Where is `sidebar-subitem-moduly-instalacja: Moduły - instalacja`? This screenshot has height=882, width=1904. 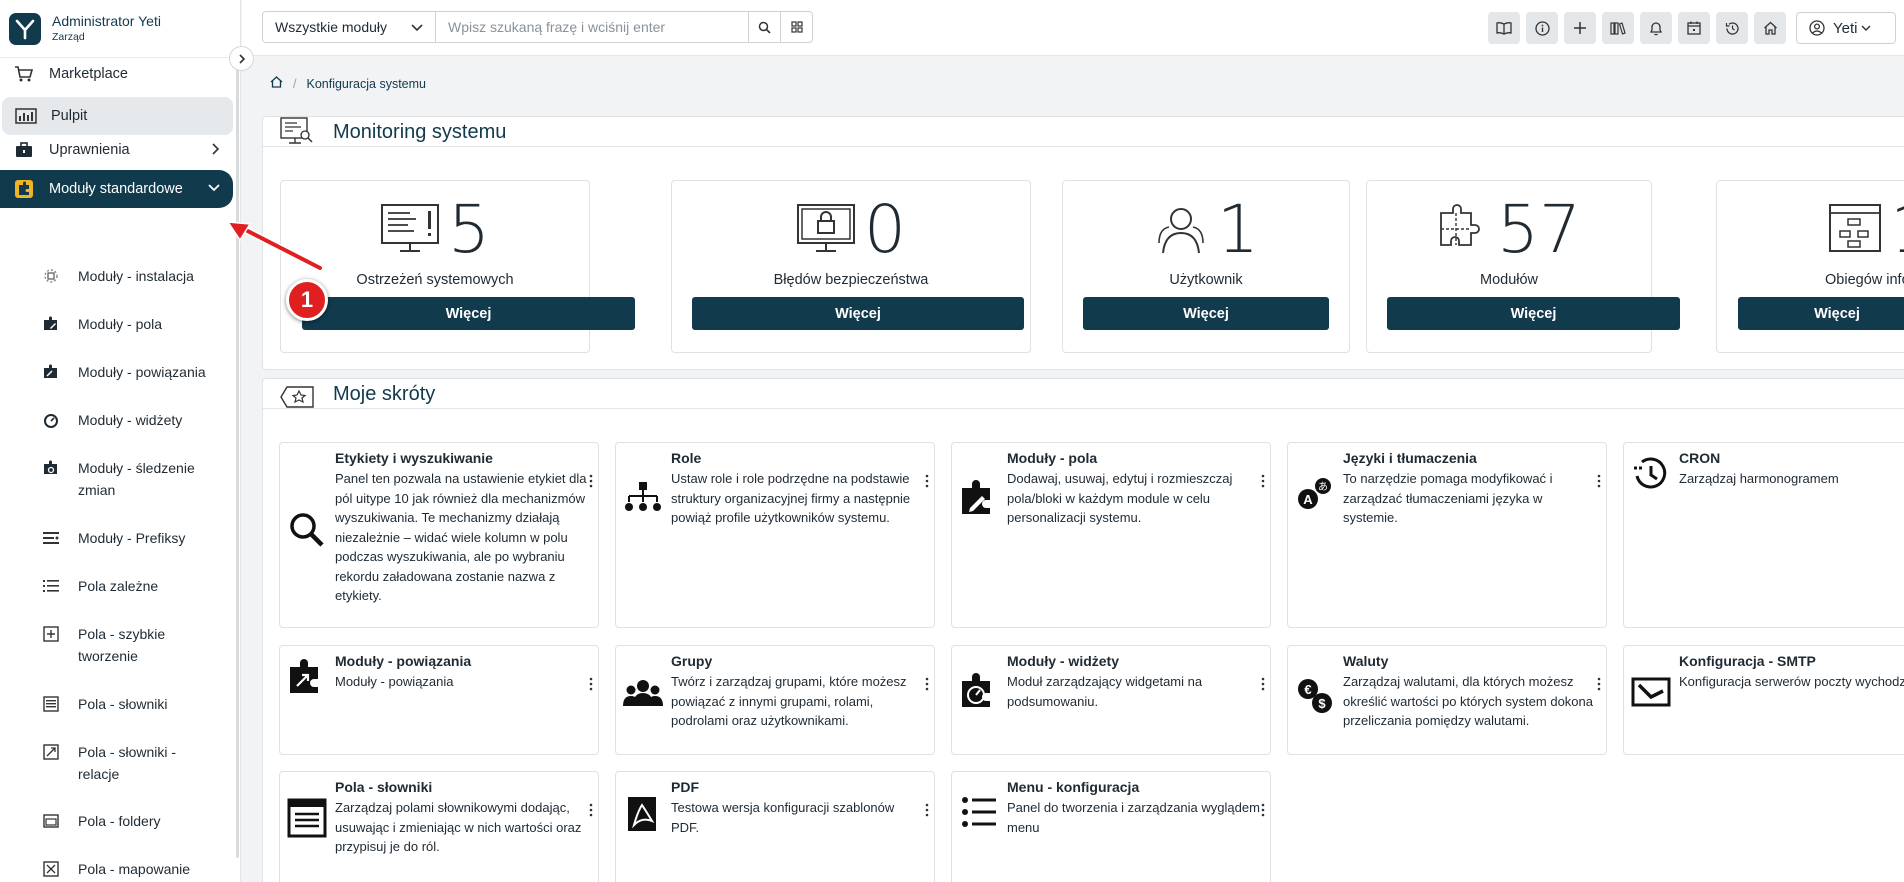 sidebar-subitem-moduly-instalacja: Moduły - instalacja is located at coordinates (137, 276).